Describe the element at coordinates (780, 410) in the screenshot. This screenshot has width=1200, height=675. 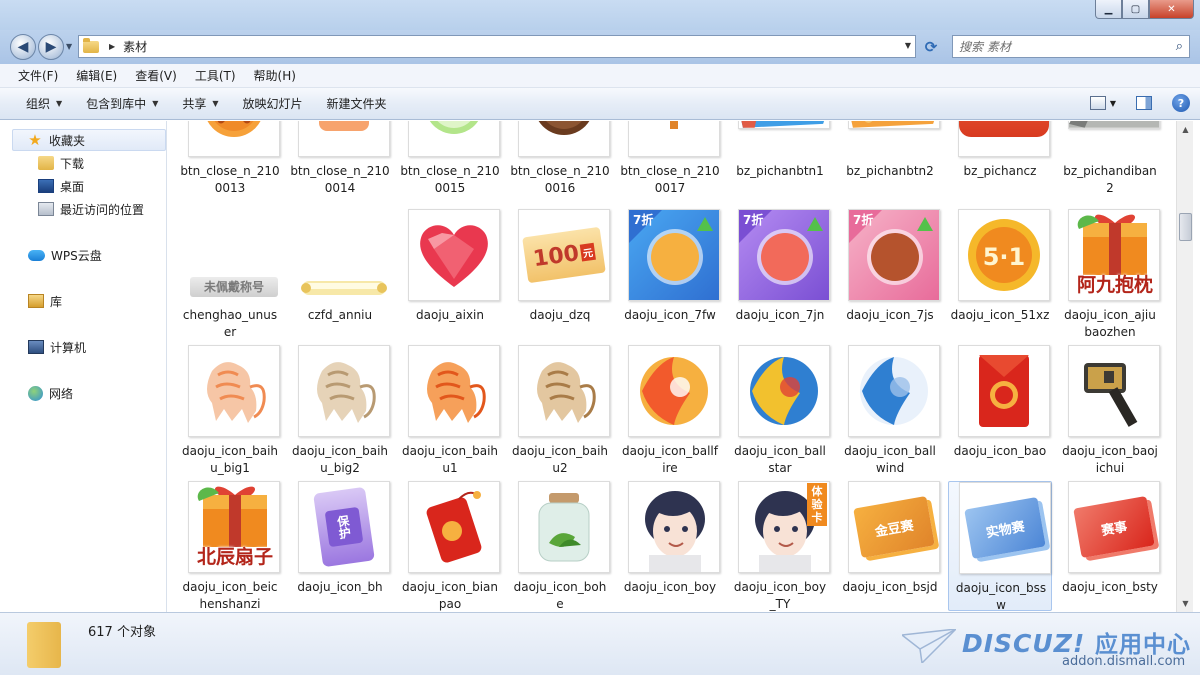
I see `file-item-daoju-icon-ballstar: daoju_icon_ball star` at that location.